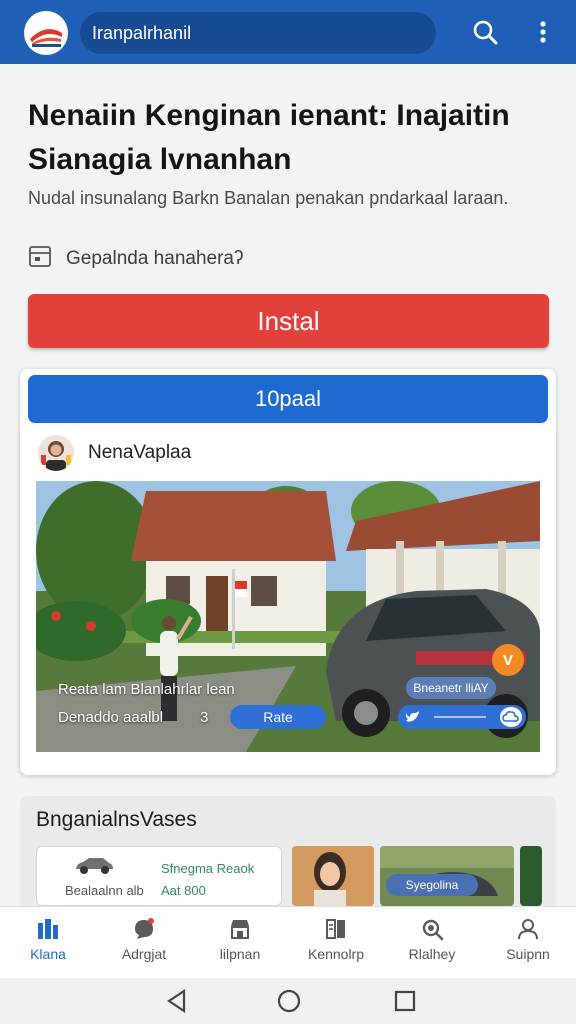 The image size is (576, 1024). I want to click on home-circle-icon, so click(289, 1001).